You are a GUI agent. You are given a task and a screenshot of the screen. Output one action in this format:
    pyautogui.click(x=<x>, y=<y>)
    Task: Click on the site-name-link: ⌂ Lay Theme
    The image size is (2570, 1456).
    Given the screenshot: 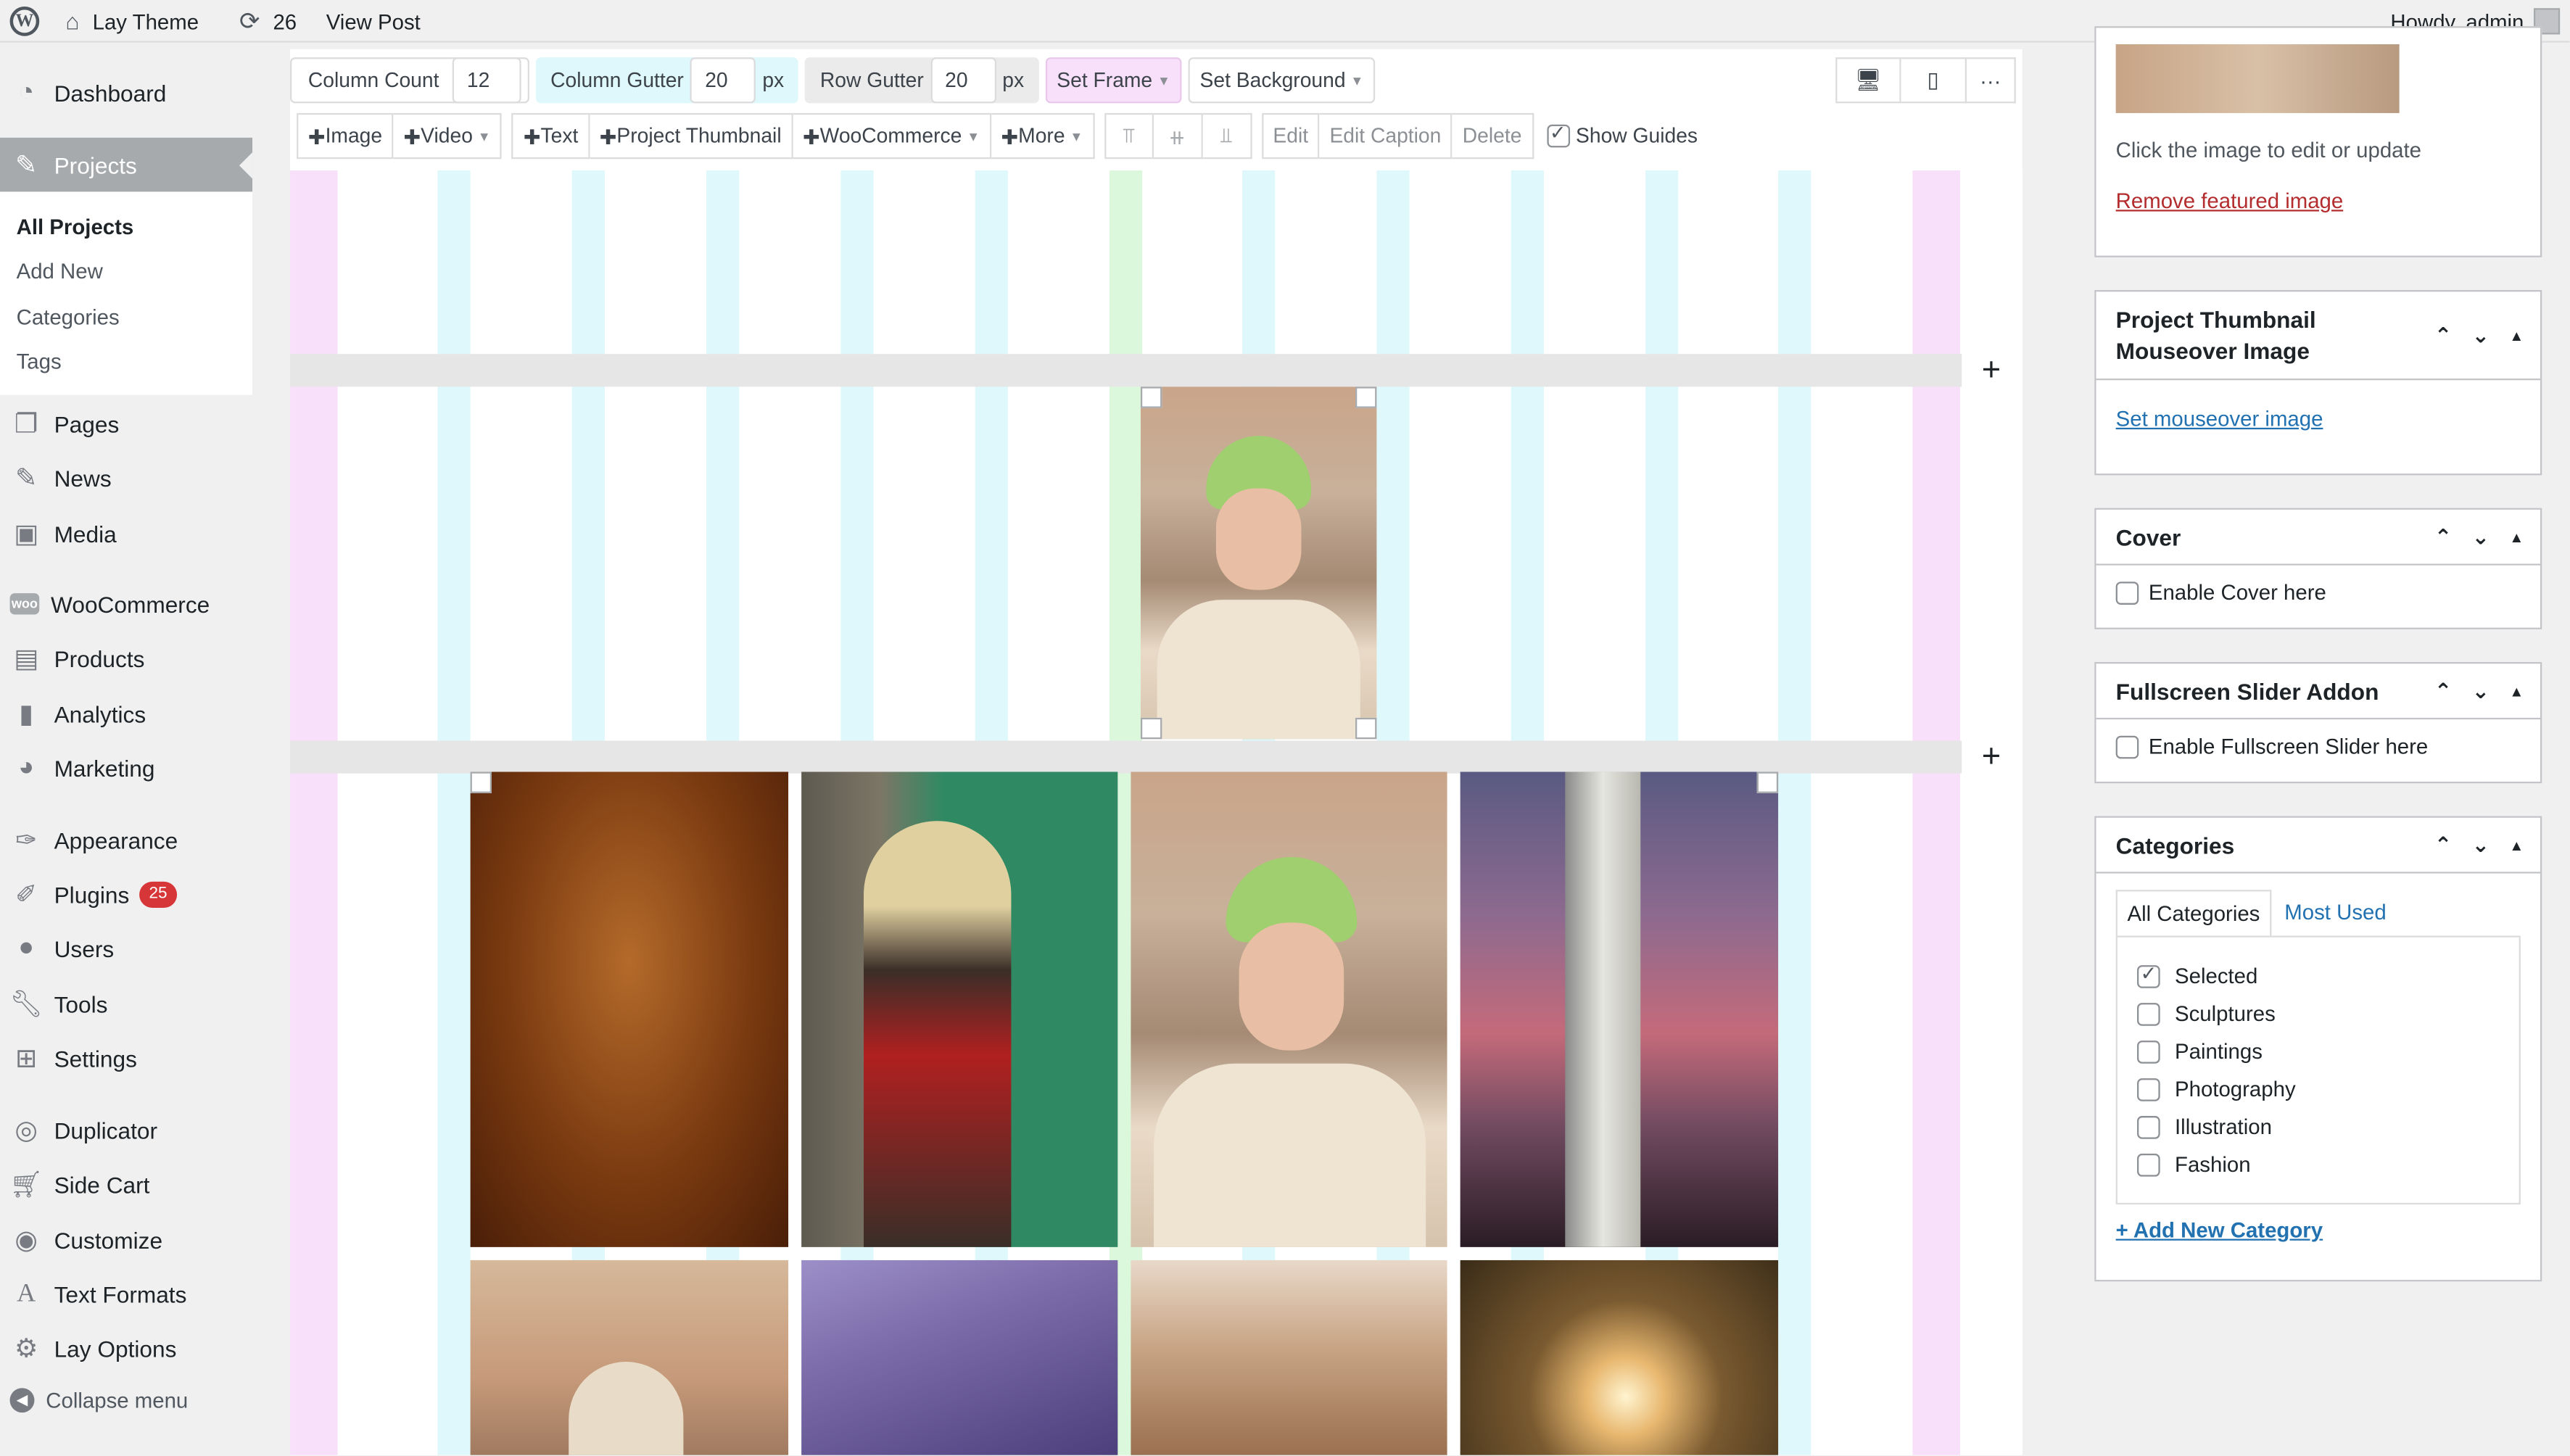 What is the action you would take?
    pyautogui.click(x=132, y=21)
    